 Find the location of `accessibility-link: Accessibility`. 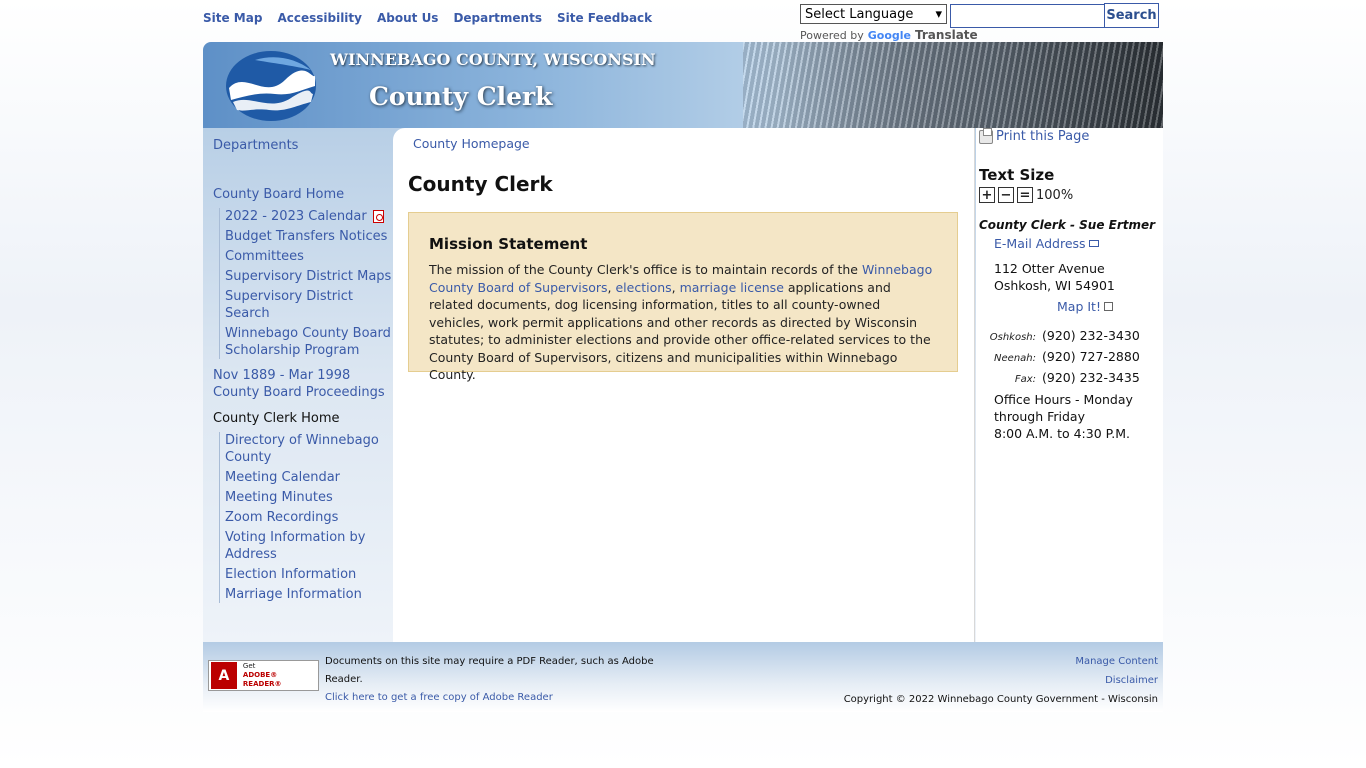

accessibility-link: Accessibility is located at coordinates (319, 18).